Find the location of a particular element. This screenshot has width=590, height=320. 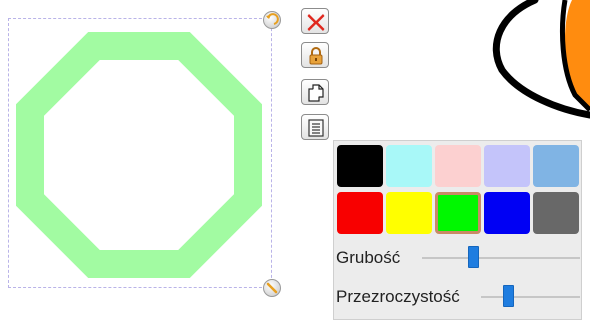

resize-icon is located at coordinates (272, 288).